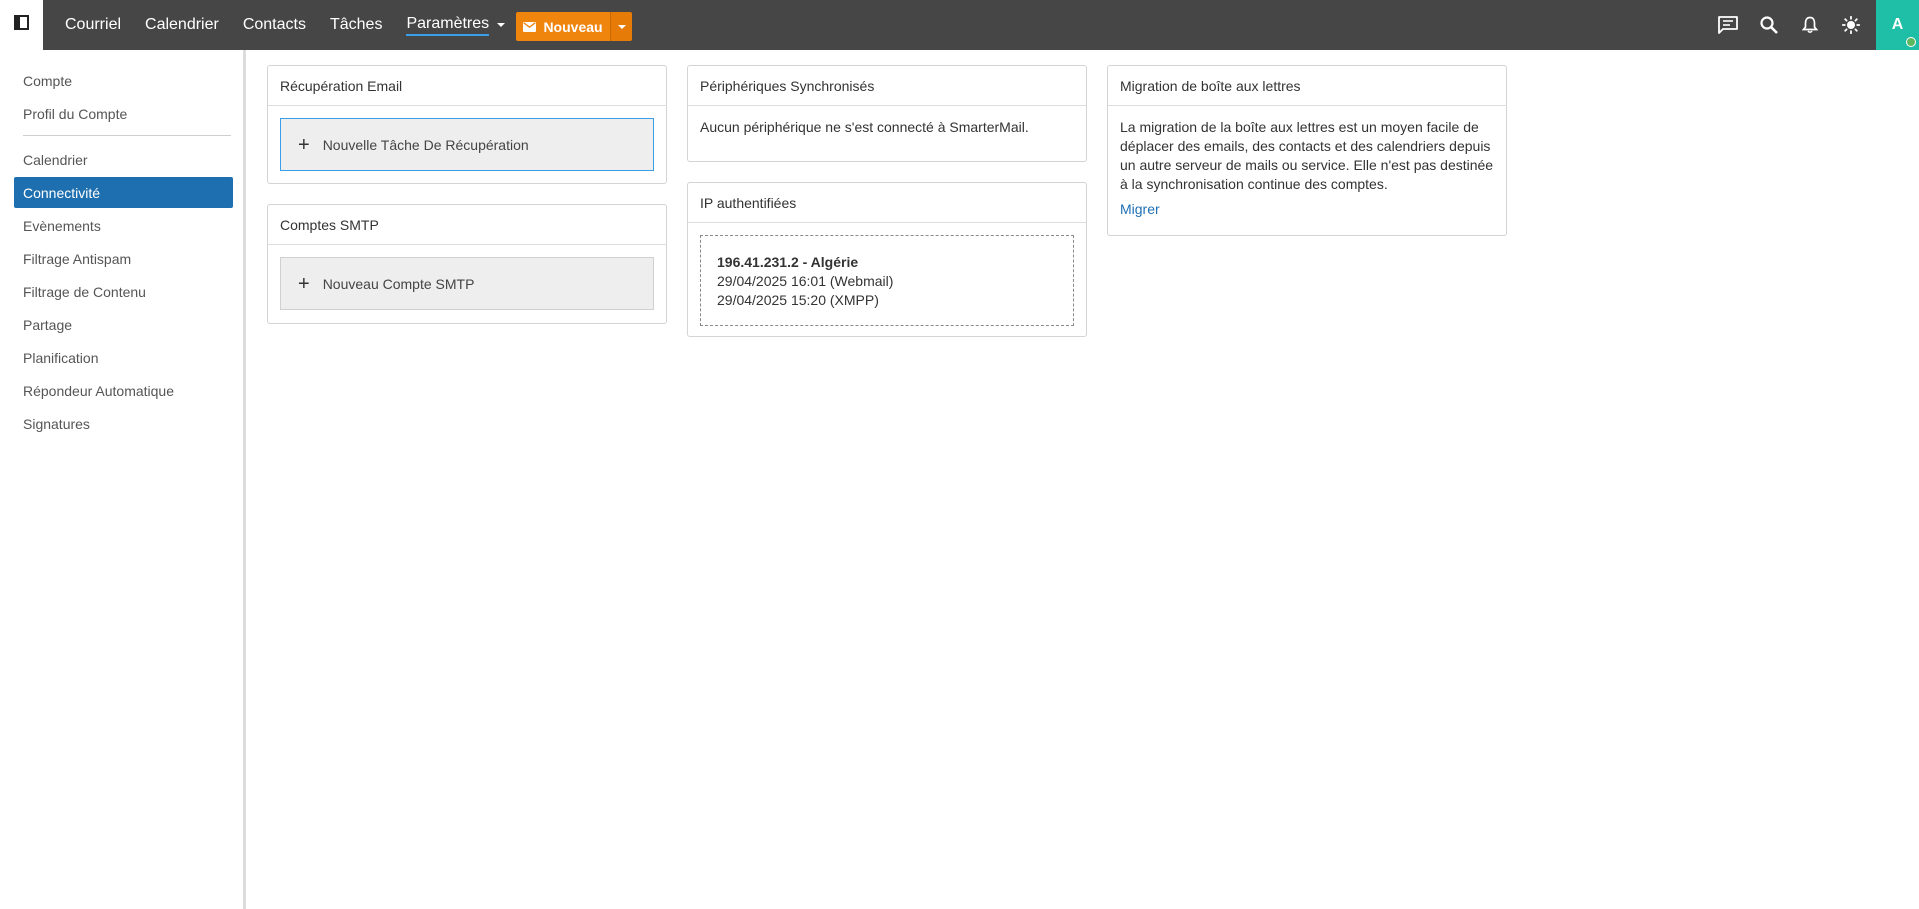 The image size is (1919, 909). I want to click on nav-courriel: Courriel, so click(93, 25).